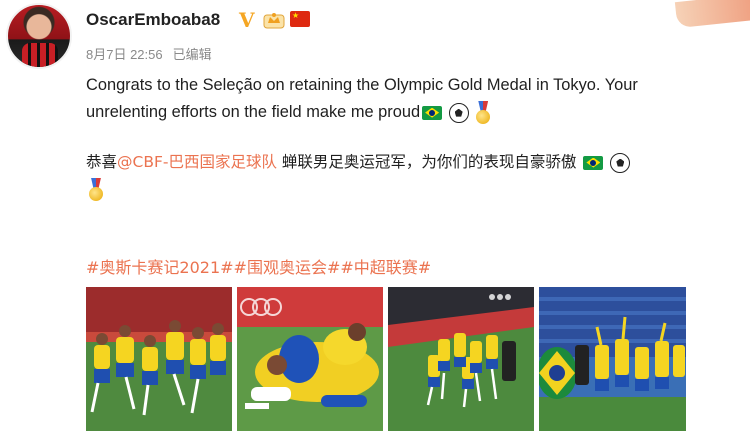 The image size is (750, 447). I want to click on crown-badge-icon, so click(274, 21).